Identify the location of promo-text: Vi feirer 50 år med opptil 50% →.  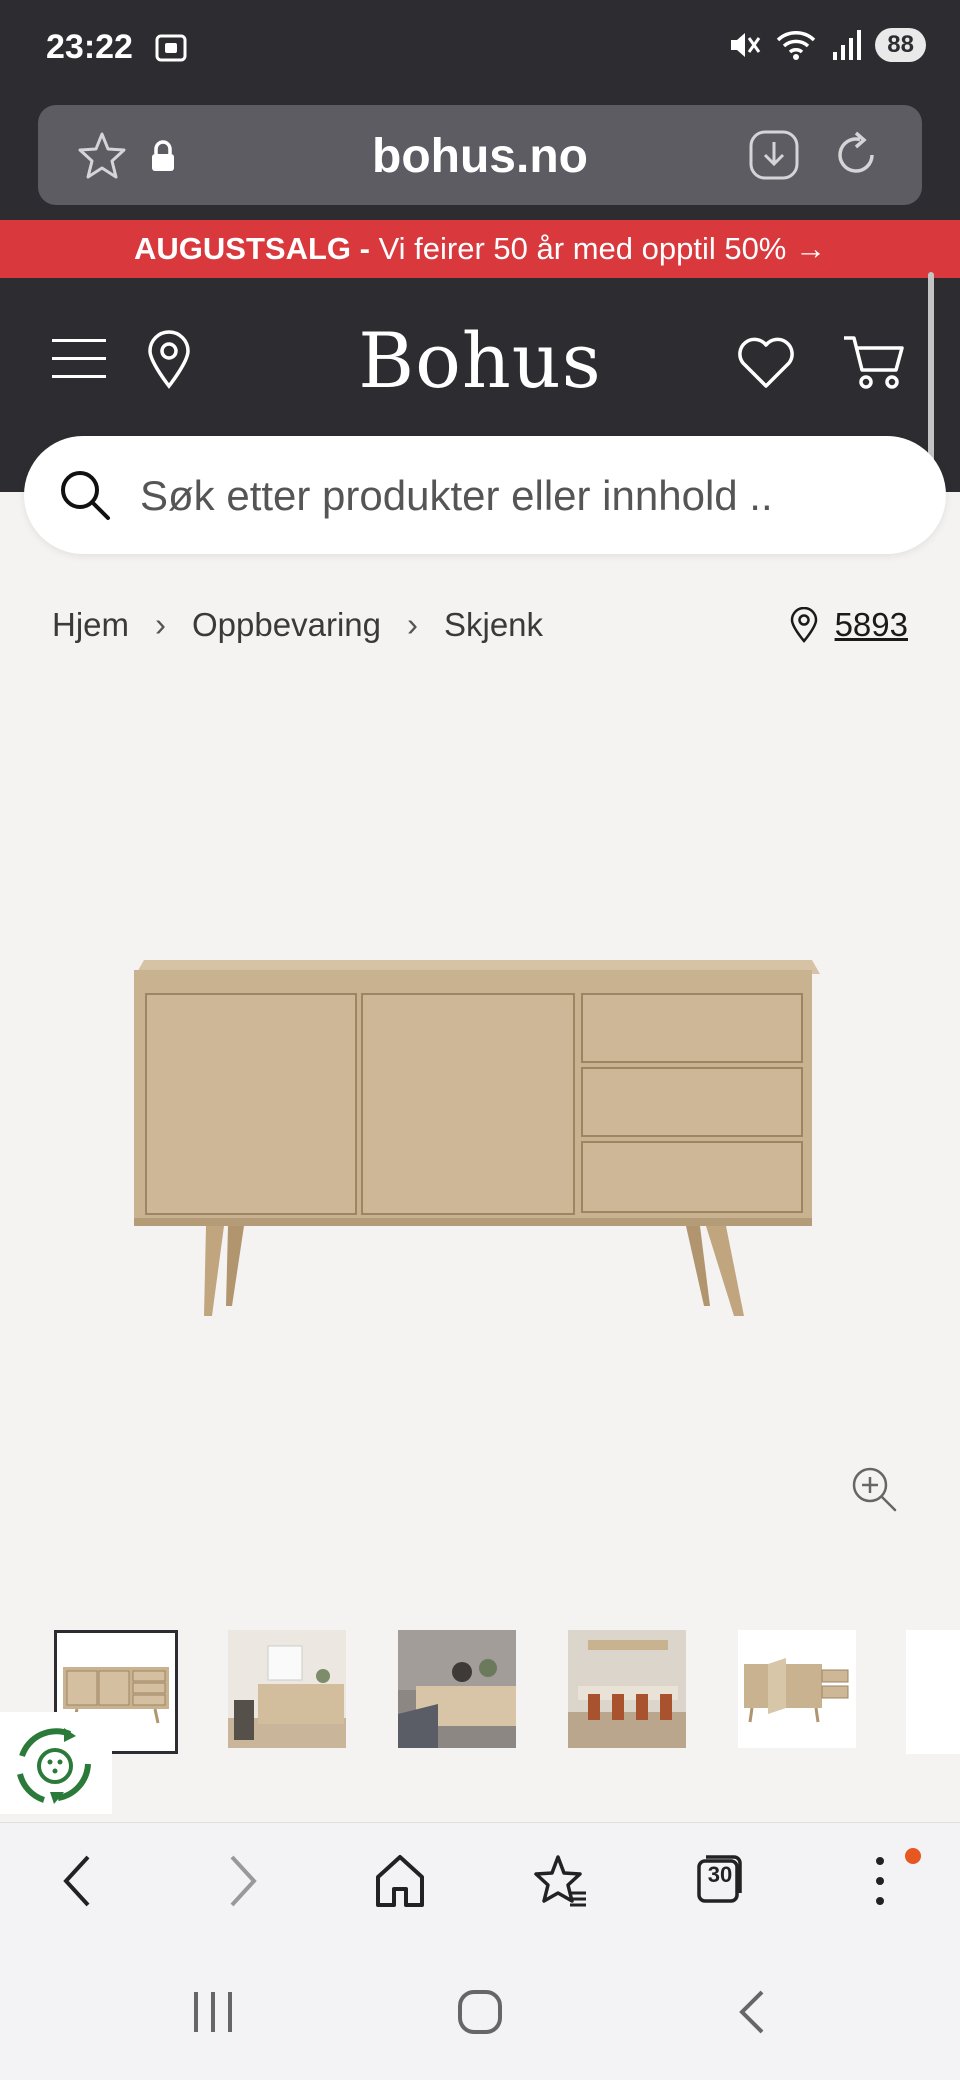
(602, 248).